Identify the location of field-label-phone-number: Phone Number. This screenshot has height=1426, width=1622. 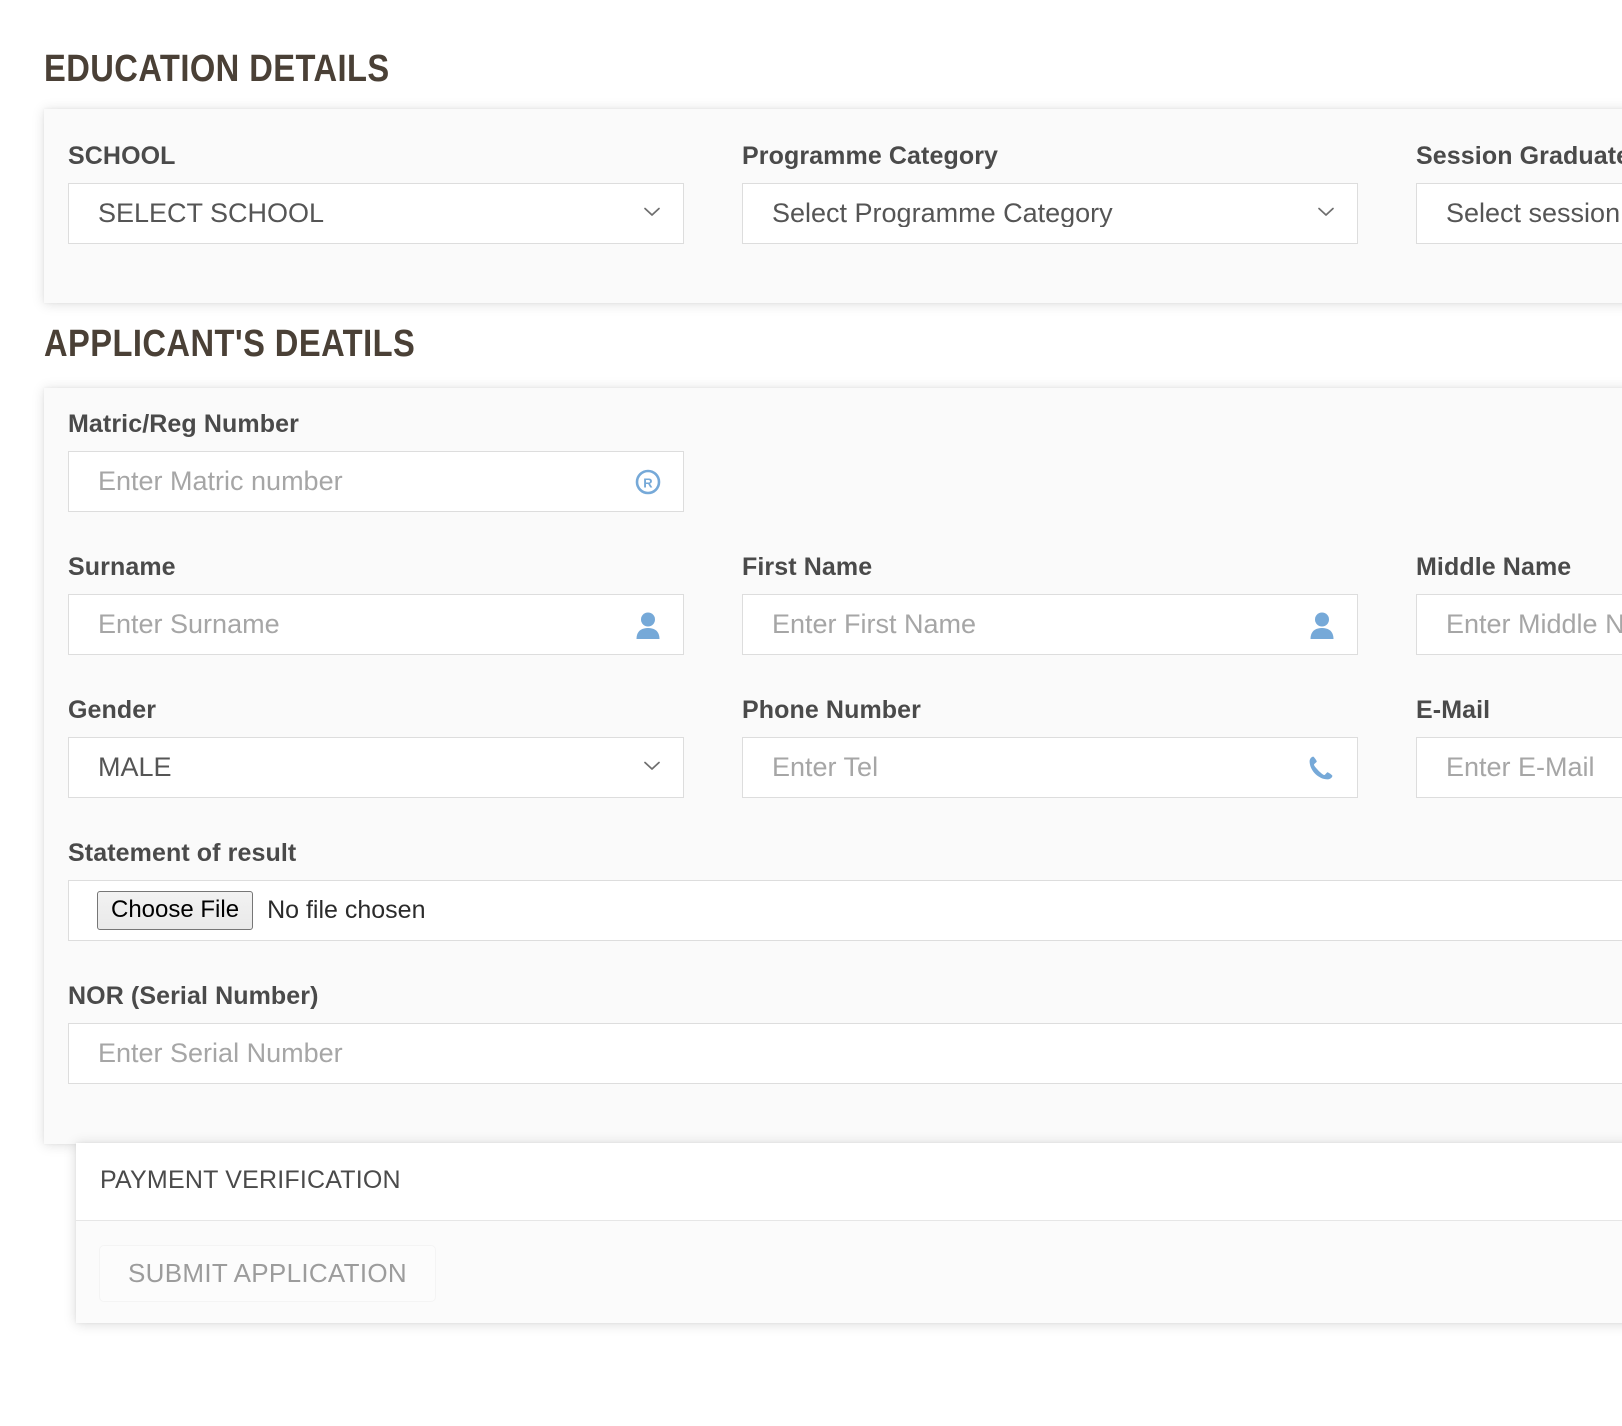
(831, 710).